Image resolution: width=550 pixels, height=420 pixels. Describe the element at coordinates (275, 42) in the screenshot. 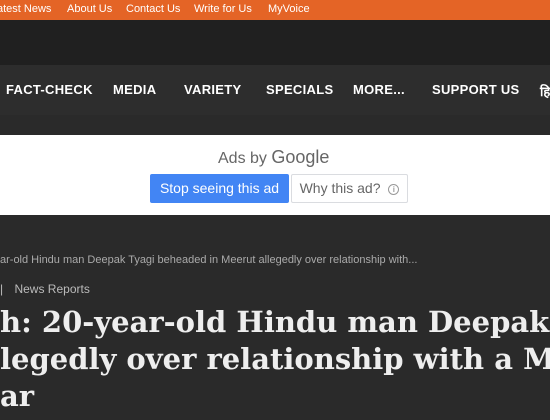

I see `header-band` at that location.